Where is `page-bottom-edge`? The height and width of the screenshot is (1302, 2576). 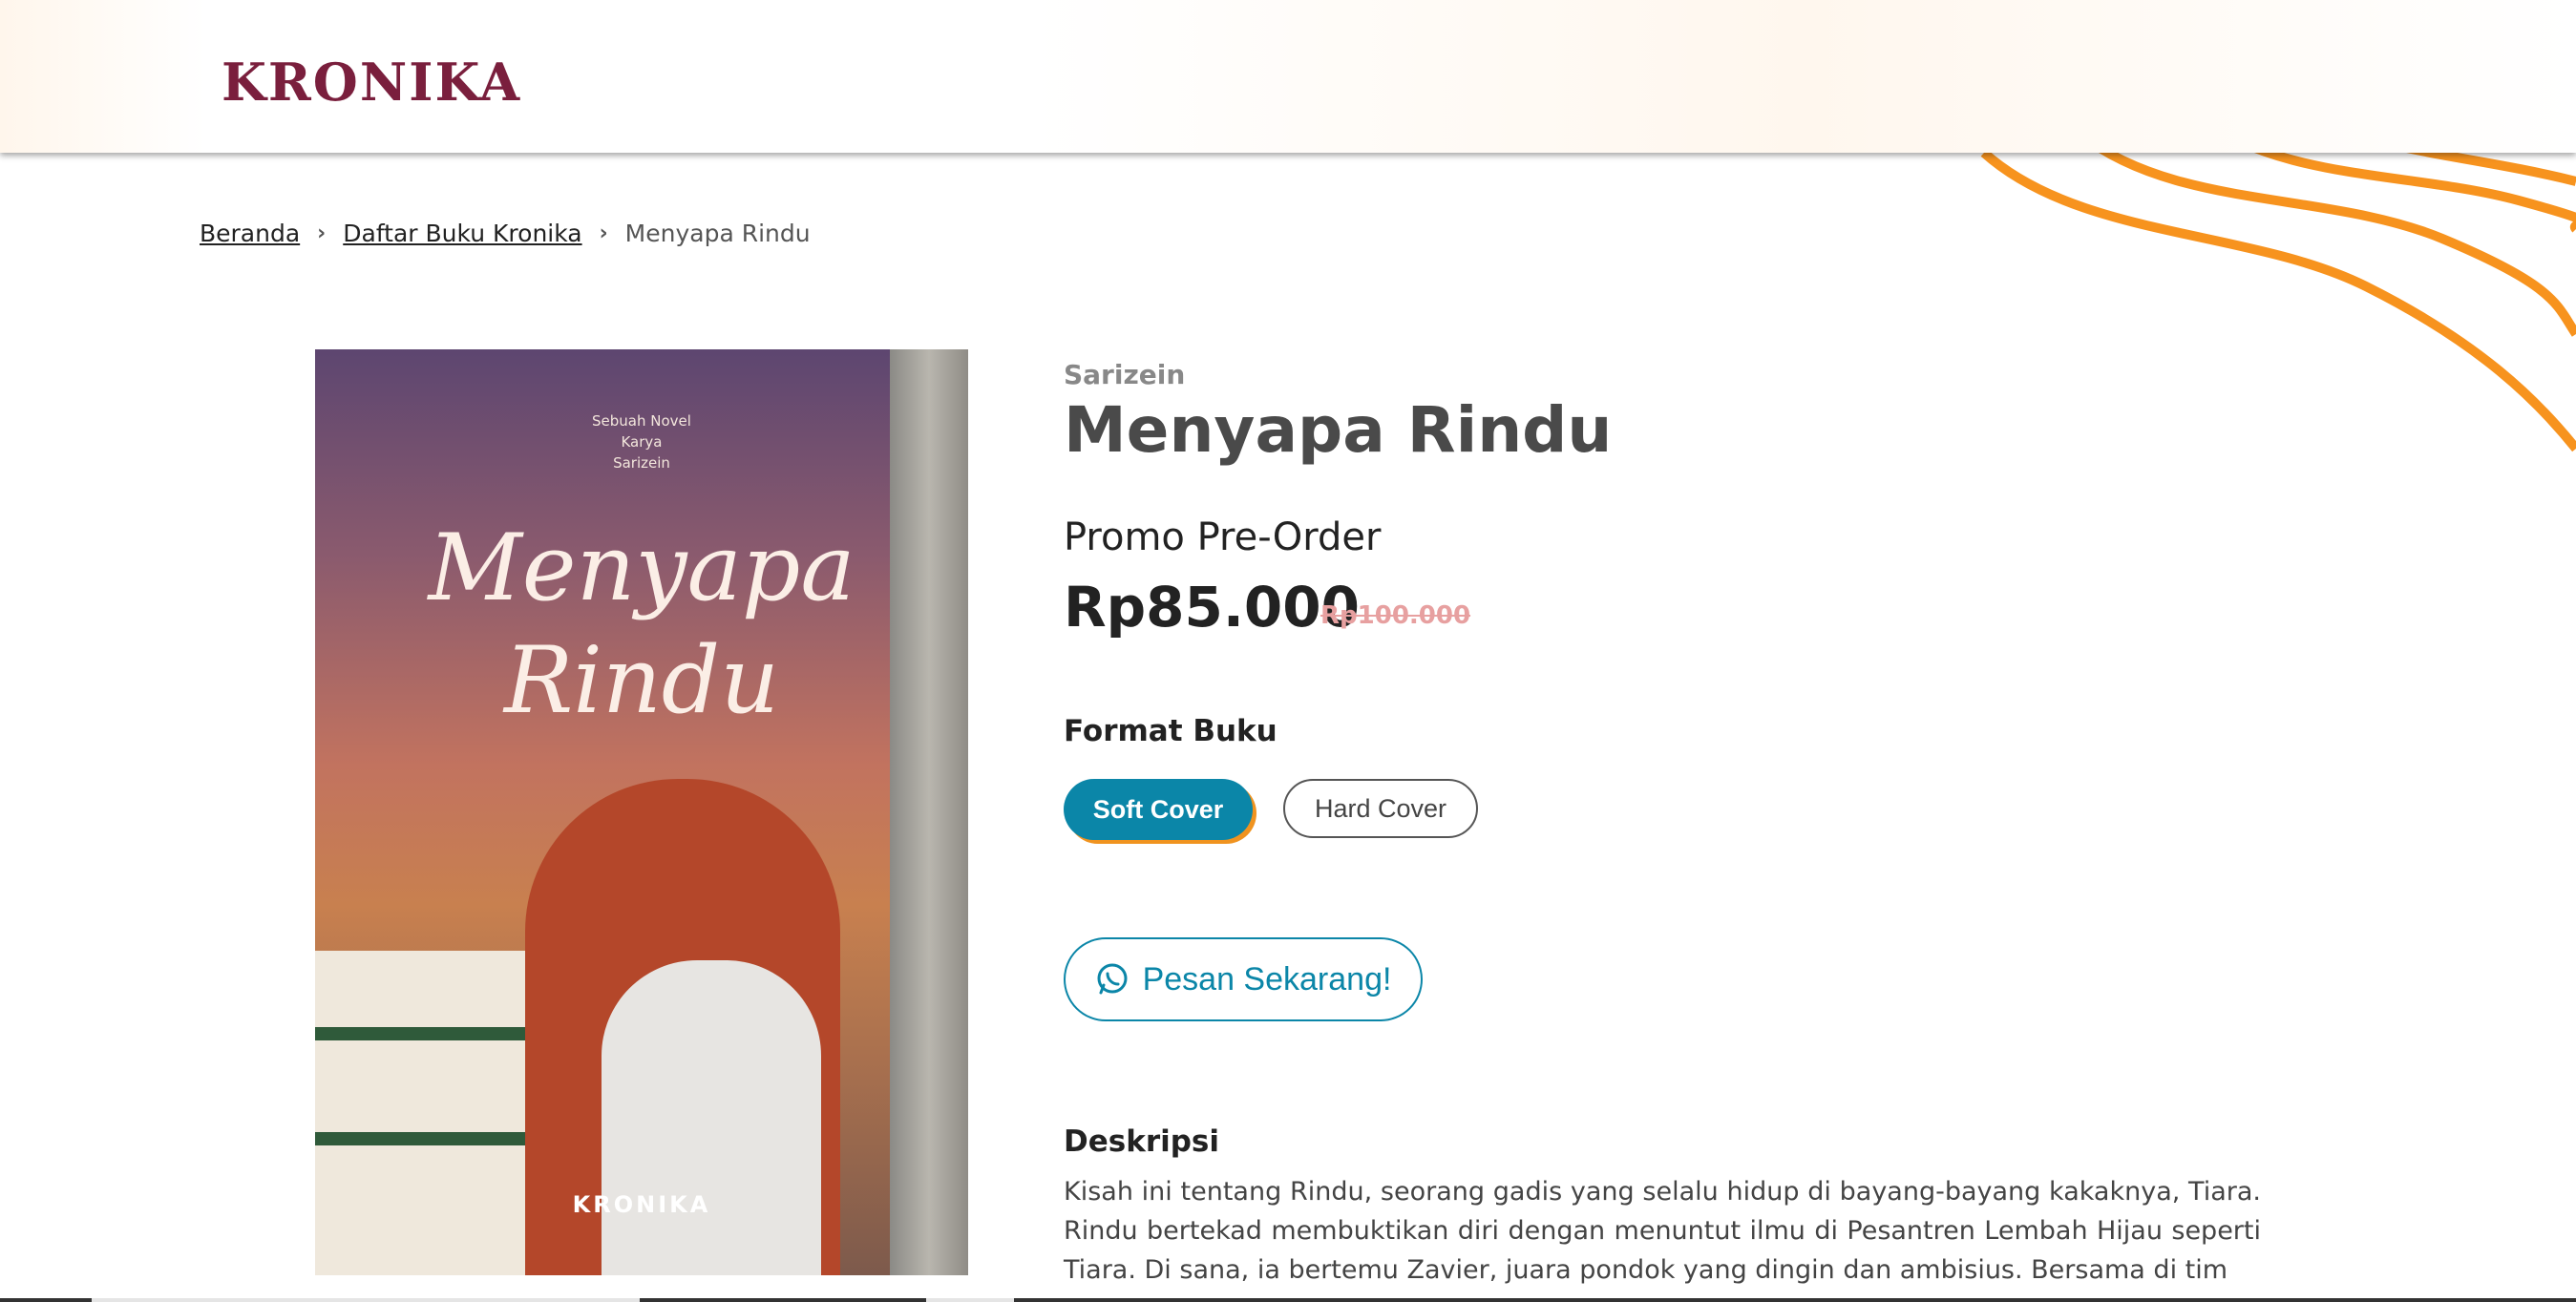 page-bottom-edge is located at coordinates (1288, 1300).